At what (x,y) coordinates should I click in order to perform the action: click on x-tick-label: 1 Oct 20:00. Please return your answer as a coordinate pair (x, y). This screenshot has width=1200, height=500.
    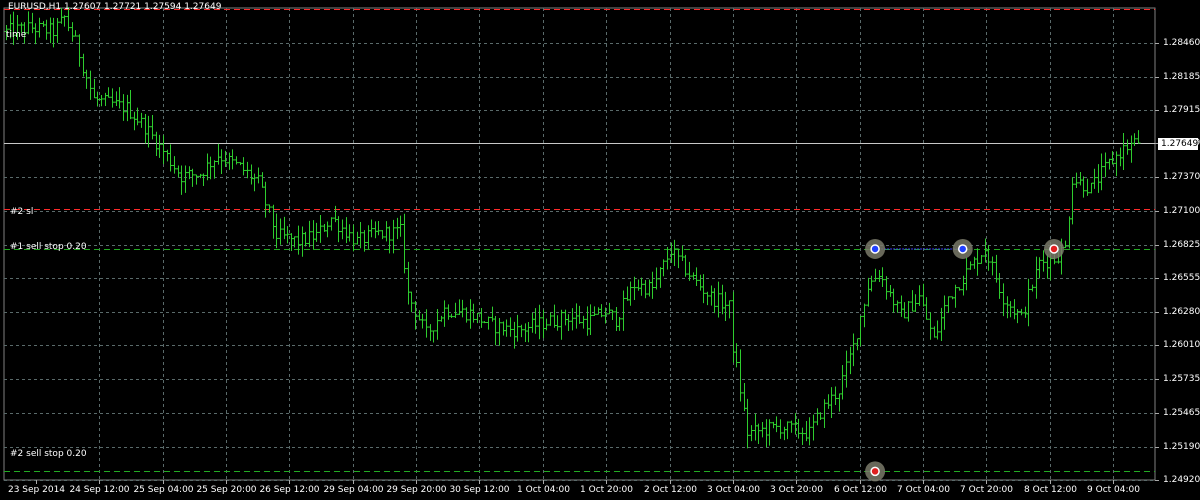
    Looking at the image, I should click on (606, 490).